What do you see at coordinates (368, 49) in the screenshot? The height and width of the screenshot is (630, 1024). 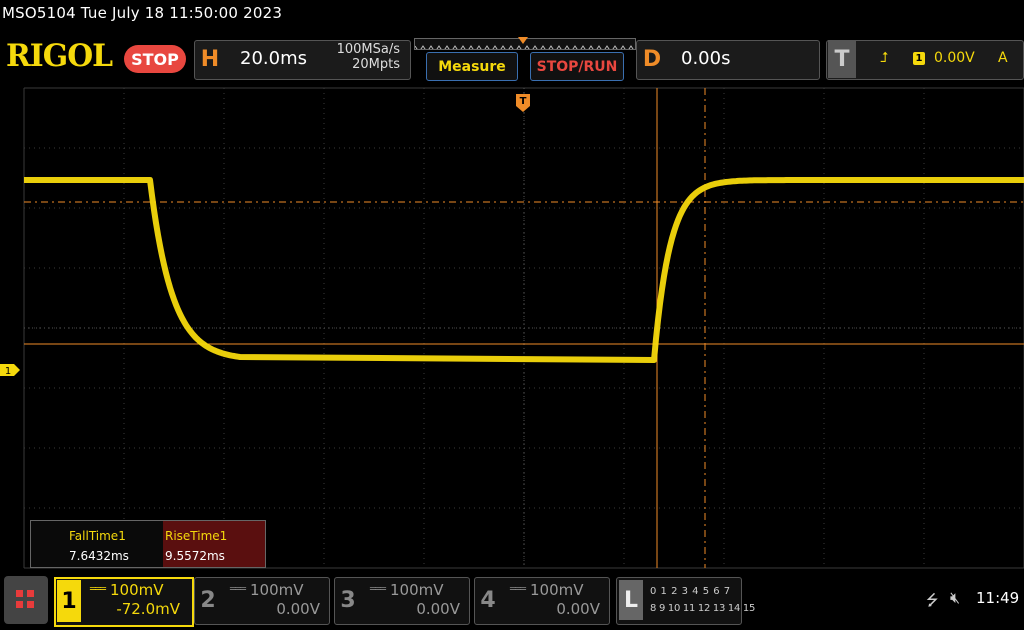 I see `sample-rate: 100MSa/s` at bounding box center [368, 49].